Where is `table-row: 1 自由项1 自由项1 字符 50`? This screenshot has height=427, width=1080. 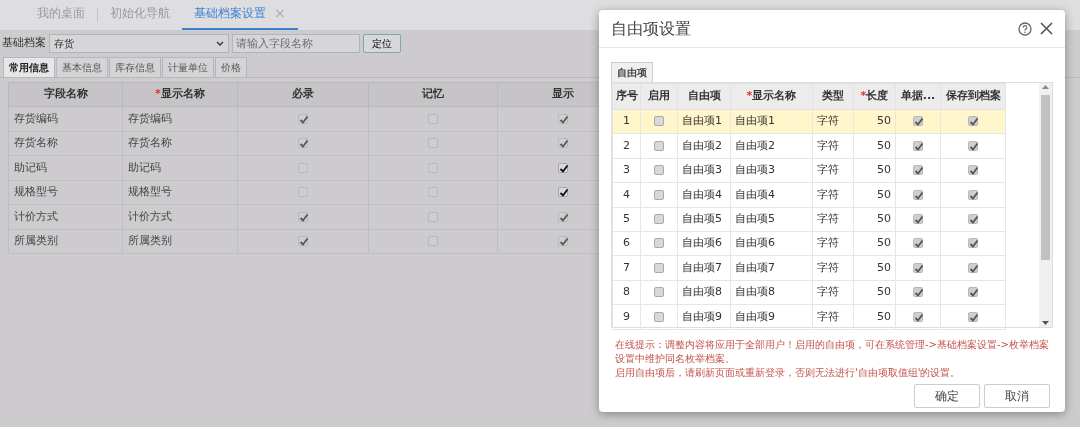
table-row: 1 自由项1 自由项1 字符 50 is located at coordinates (809, 121).